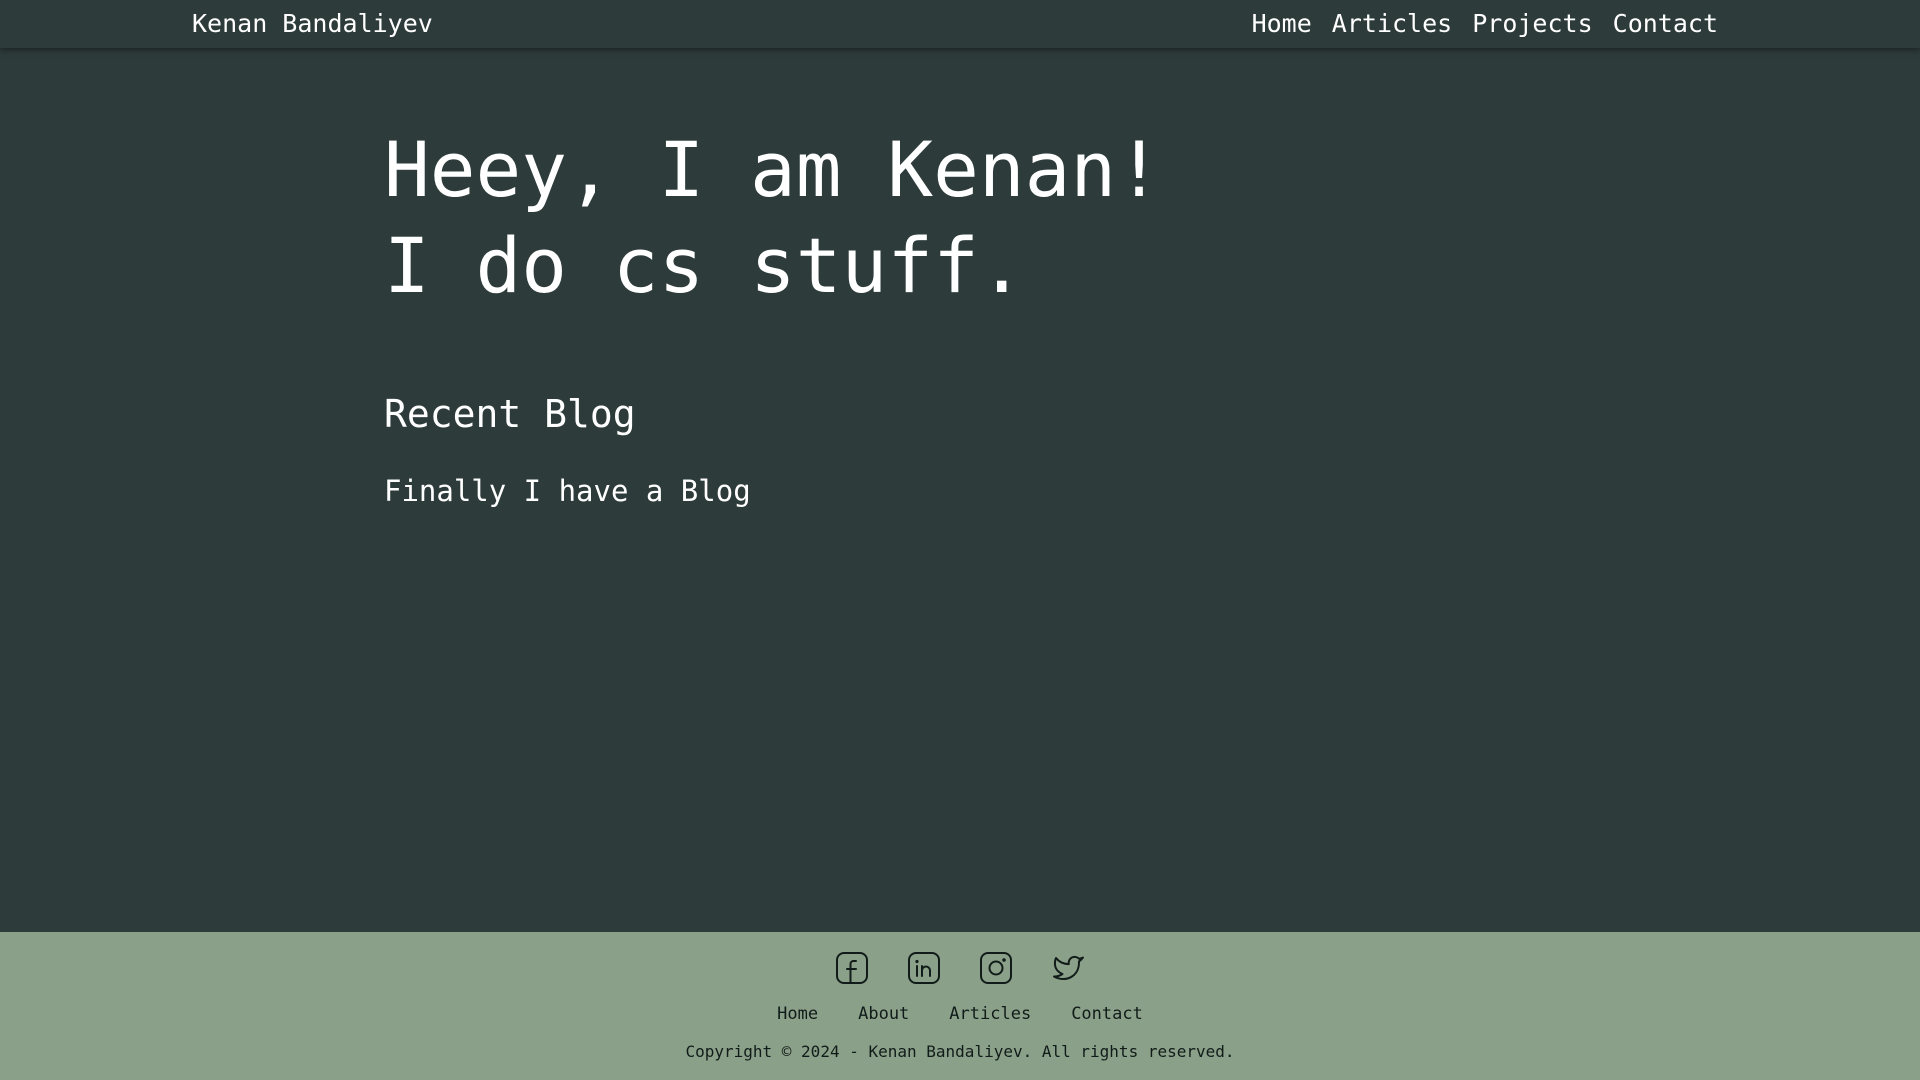 The width and height of the screenshot is (1920, 1080). What do you see at coordinates (773, 218) in the screenshot?
I see `hero-heading: Heey, I am Kenan! I do cs stuff.` at bounding box center [773, 218].